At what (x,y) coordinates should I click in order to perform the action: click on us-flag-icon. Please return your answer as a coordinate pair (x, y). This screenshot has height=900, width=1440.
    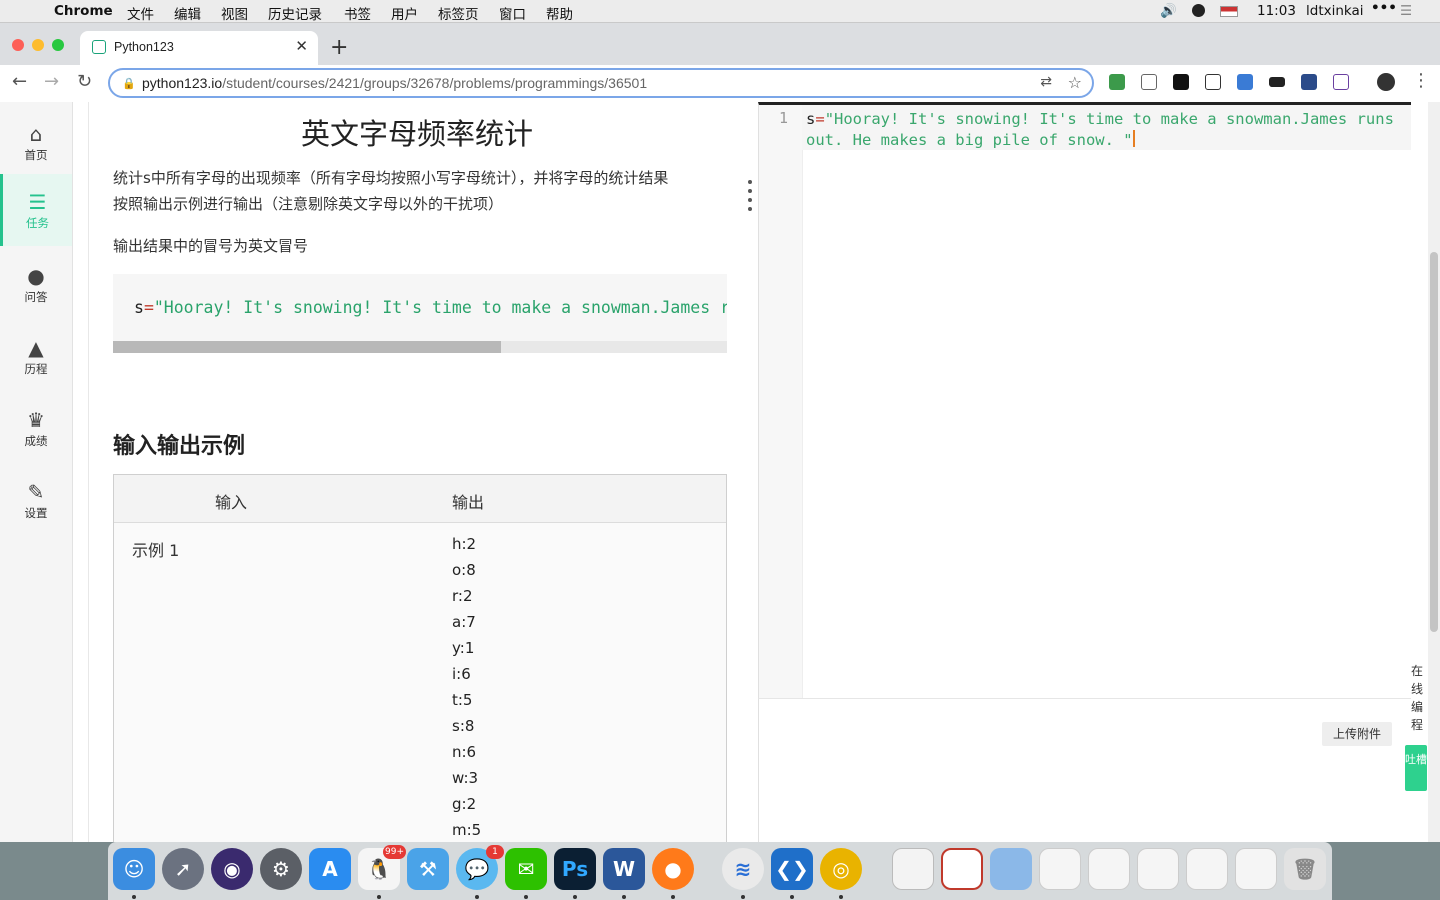
    Looking at the image, I should click on (1229, 11).